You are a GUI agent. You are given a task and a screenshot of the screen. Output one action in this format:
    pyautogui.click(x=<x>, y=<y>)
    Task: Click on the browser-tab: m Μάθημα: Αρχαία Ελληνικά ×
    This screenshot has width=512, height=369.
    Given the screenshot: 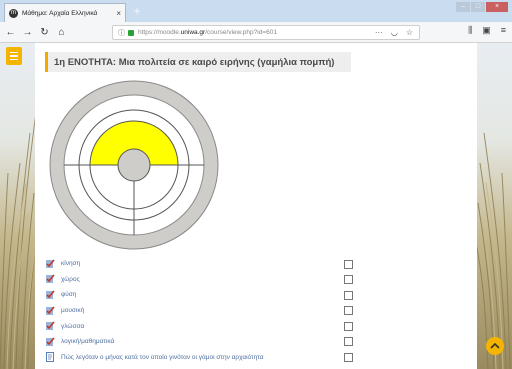 What is the action you would take?
    pyautogui.click(x=65, y=12)
    